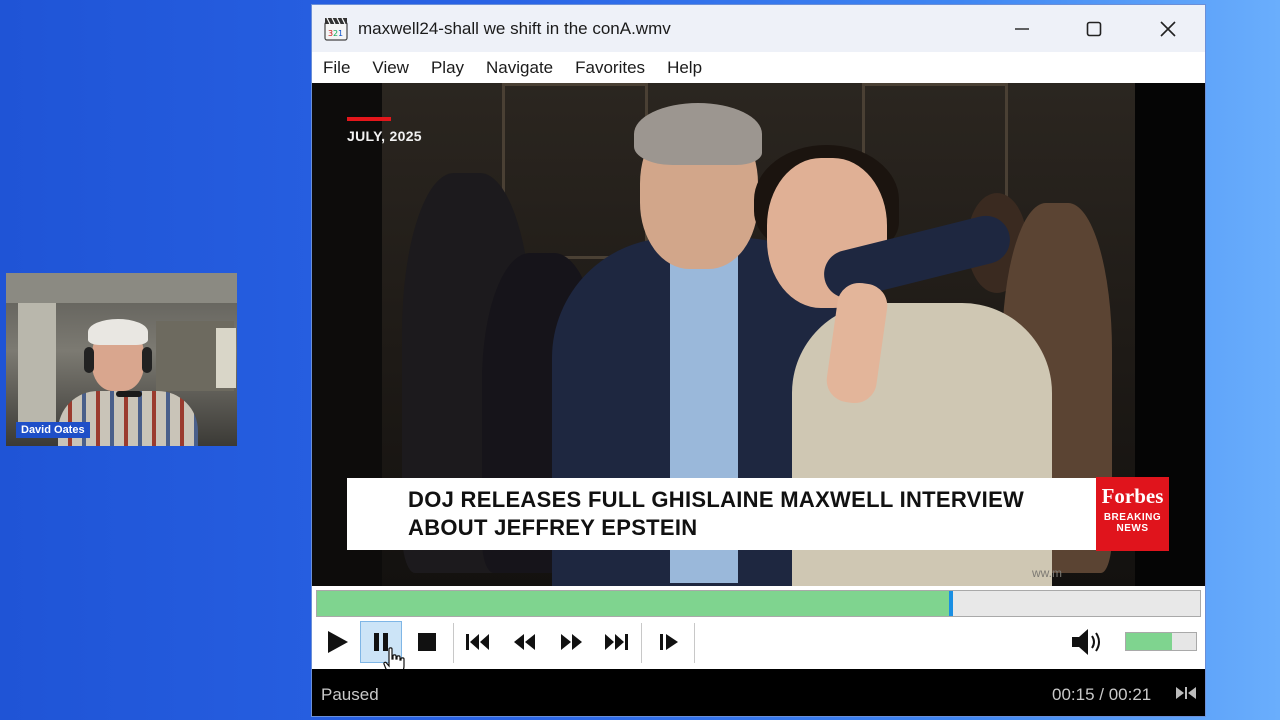  I want to click on frame-step-button, so click(669, 642).